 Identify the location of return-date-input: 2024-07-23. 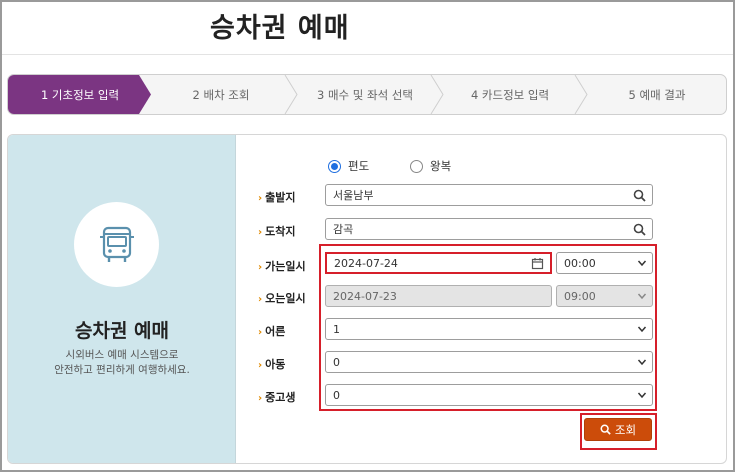
(438, 296).